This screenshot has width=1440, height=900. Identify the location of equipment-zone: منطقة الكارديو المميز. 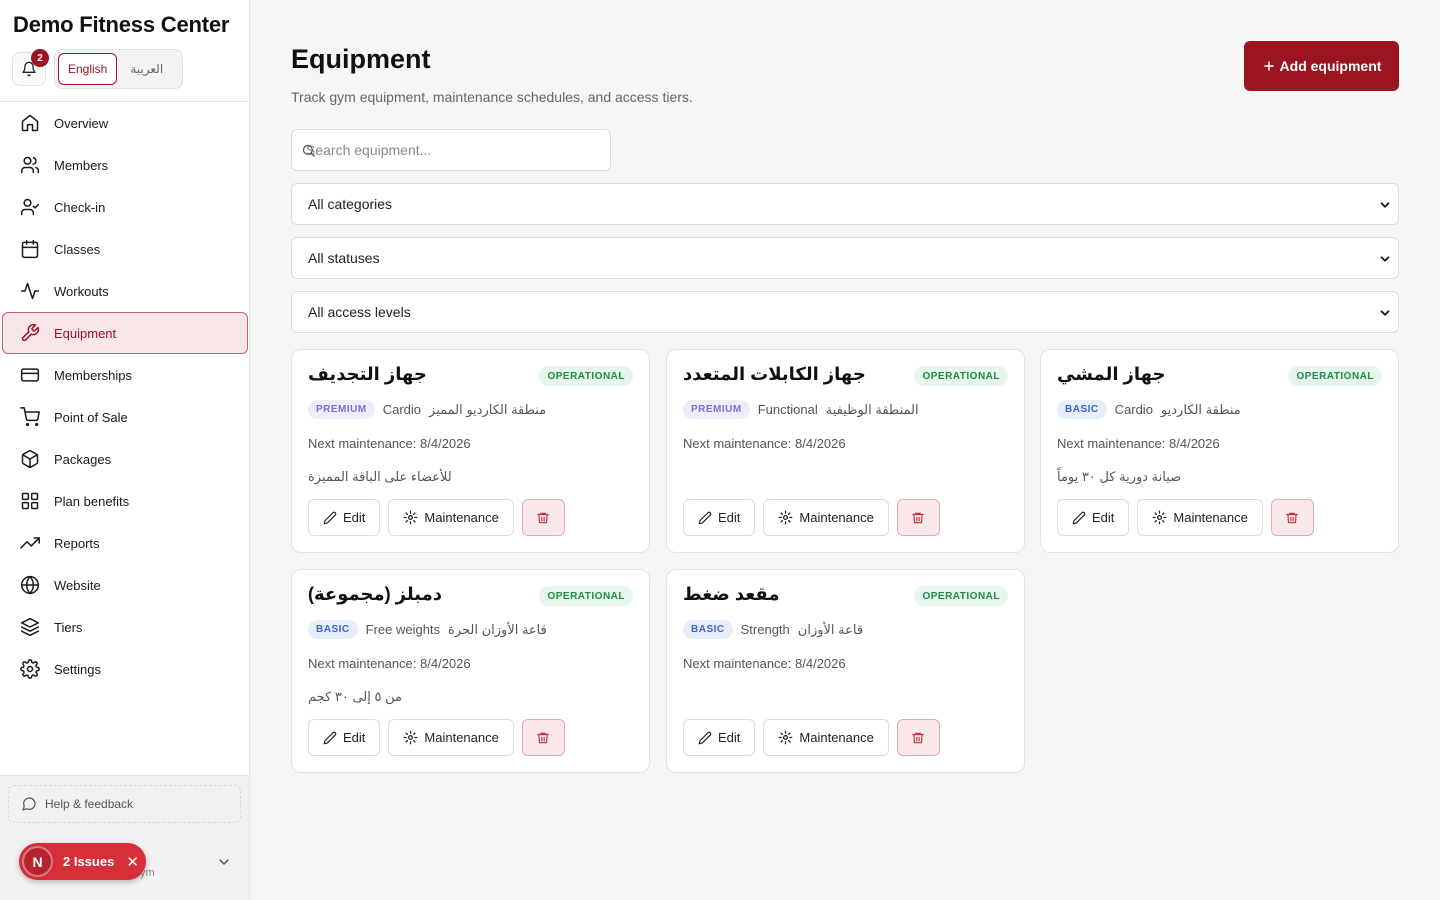
(488, 409).